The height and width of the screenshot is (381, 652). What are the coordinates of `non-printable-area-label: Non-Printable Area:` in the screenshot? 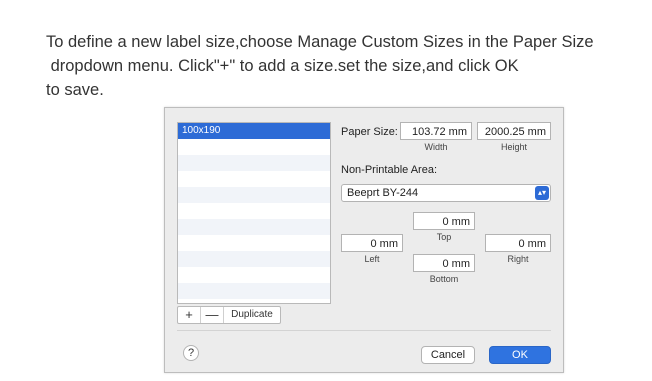 It's located at (389, 170).